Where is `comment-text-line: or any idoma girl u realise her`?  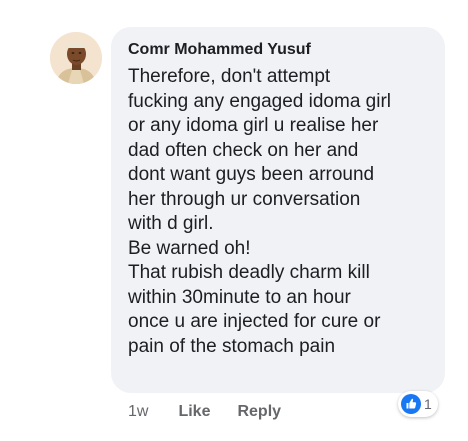
comment-text-line: or any idoma girl u realise her is located at coordinates (253, 125).